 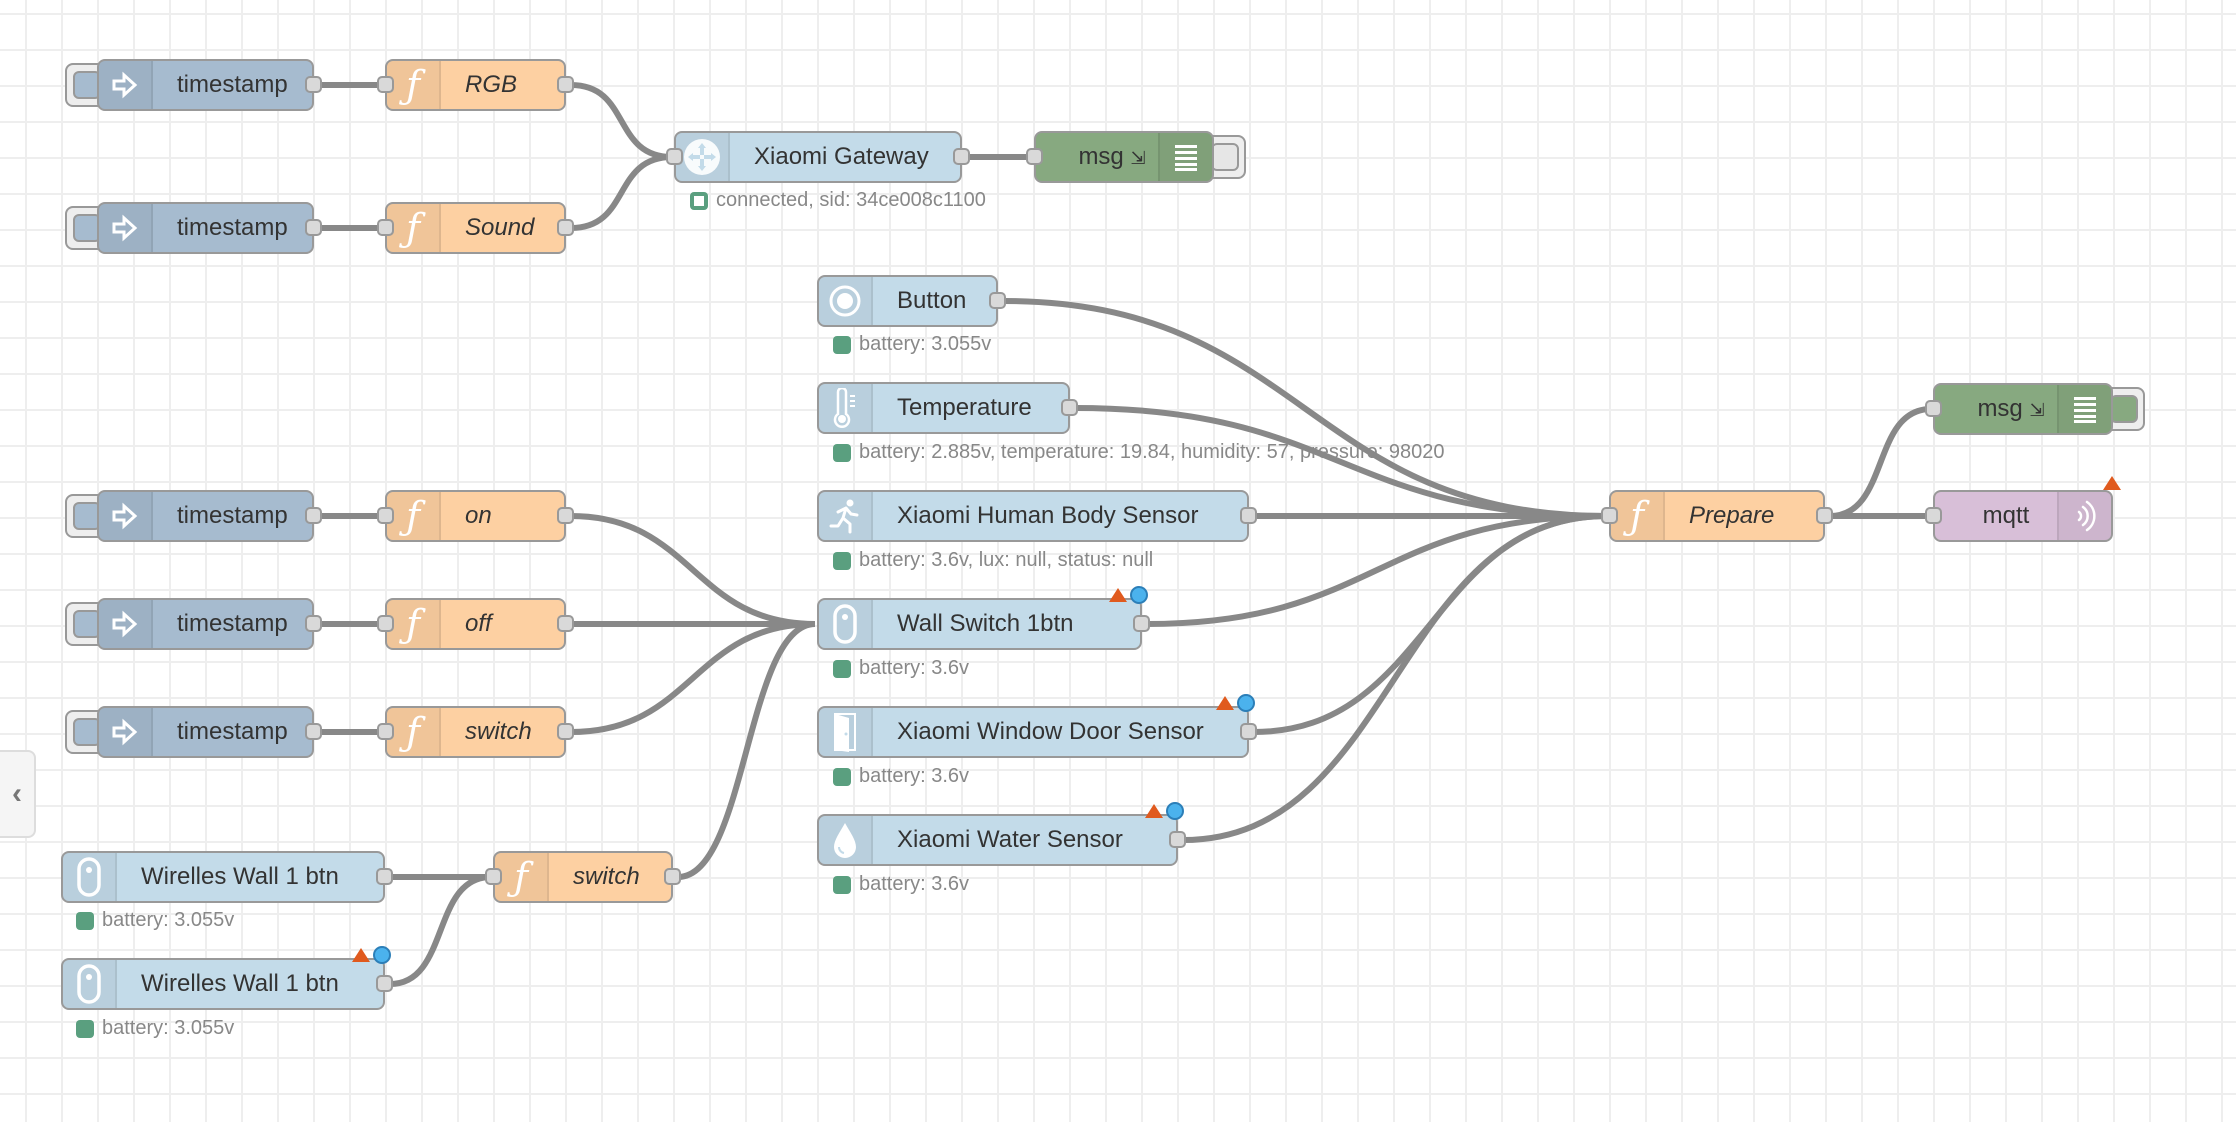 I want to click on wire-fn_switch-to-wall_switch, so click(x=693, y=678).